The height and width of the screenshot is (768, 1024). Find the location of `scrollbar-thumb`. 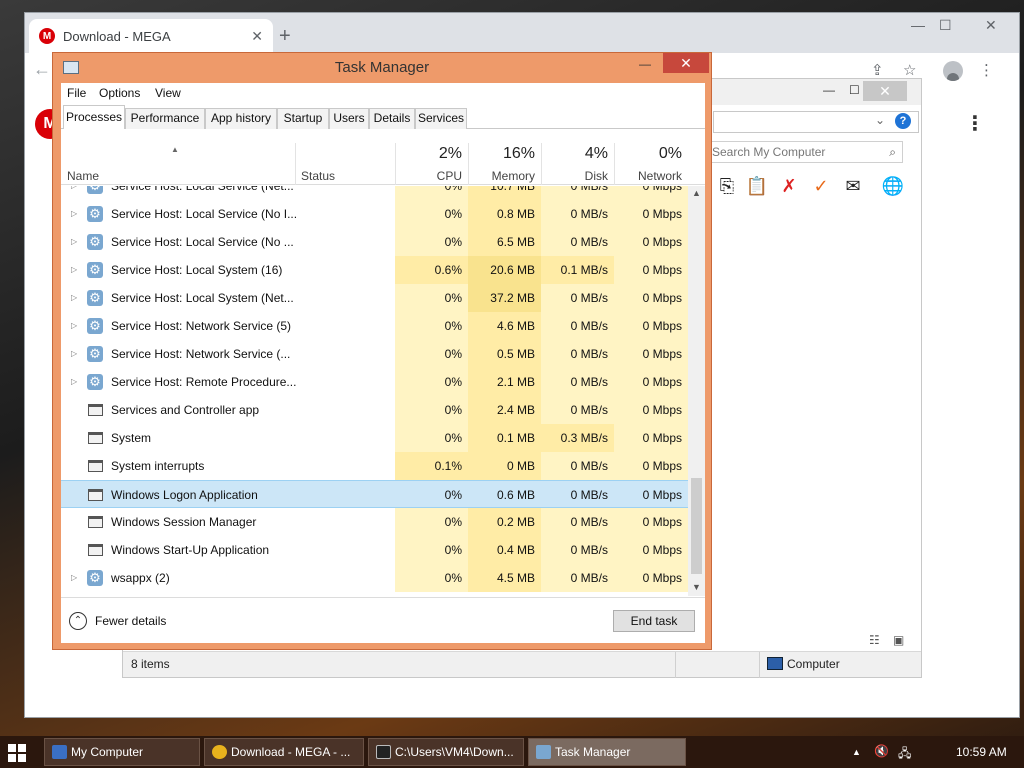

scrollbar-thumb is located at coordinates (696, 526).